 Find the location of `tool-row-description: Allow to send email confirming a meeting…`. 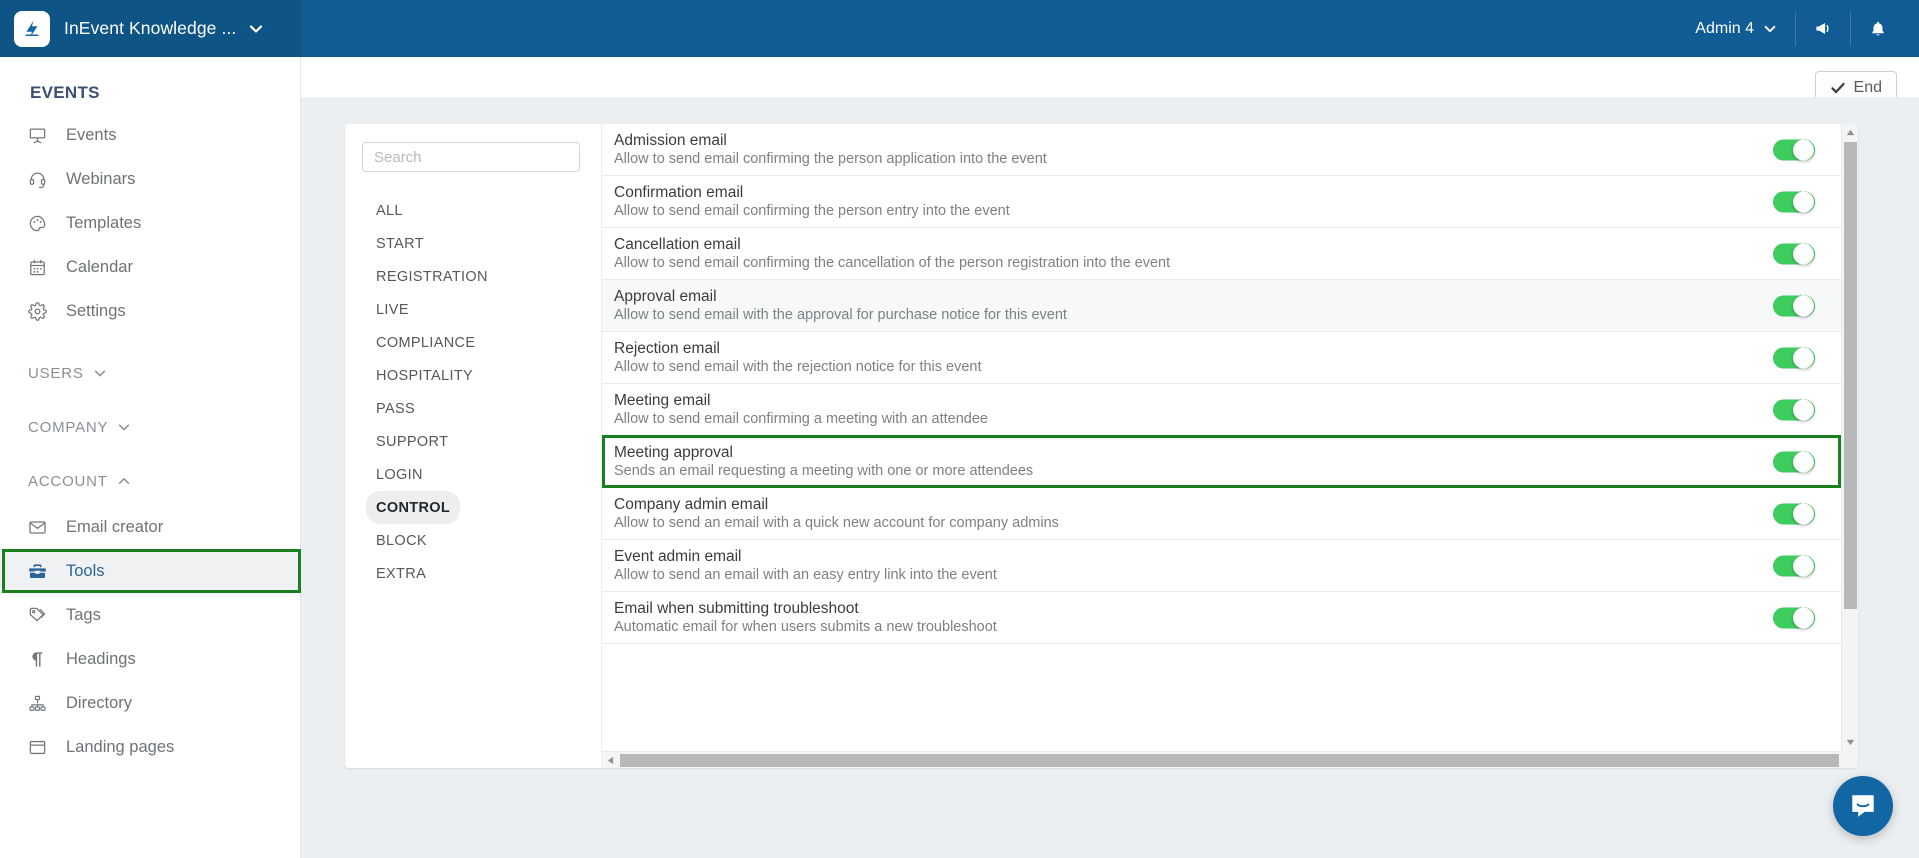

tool-row-description: Allow to send email confirming a meeting… is located at coordinates (801, 418).